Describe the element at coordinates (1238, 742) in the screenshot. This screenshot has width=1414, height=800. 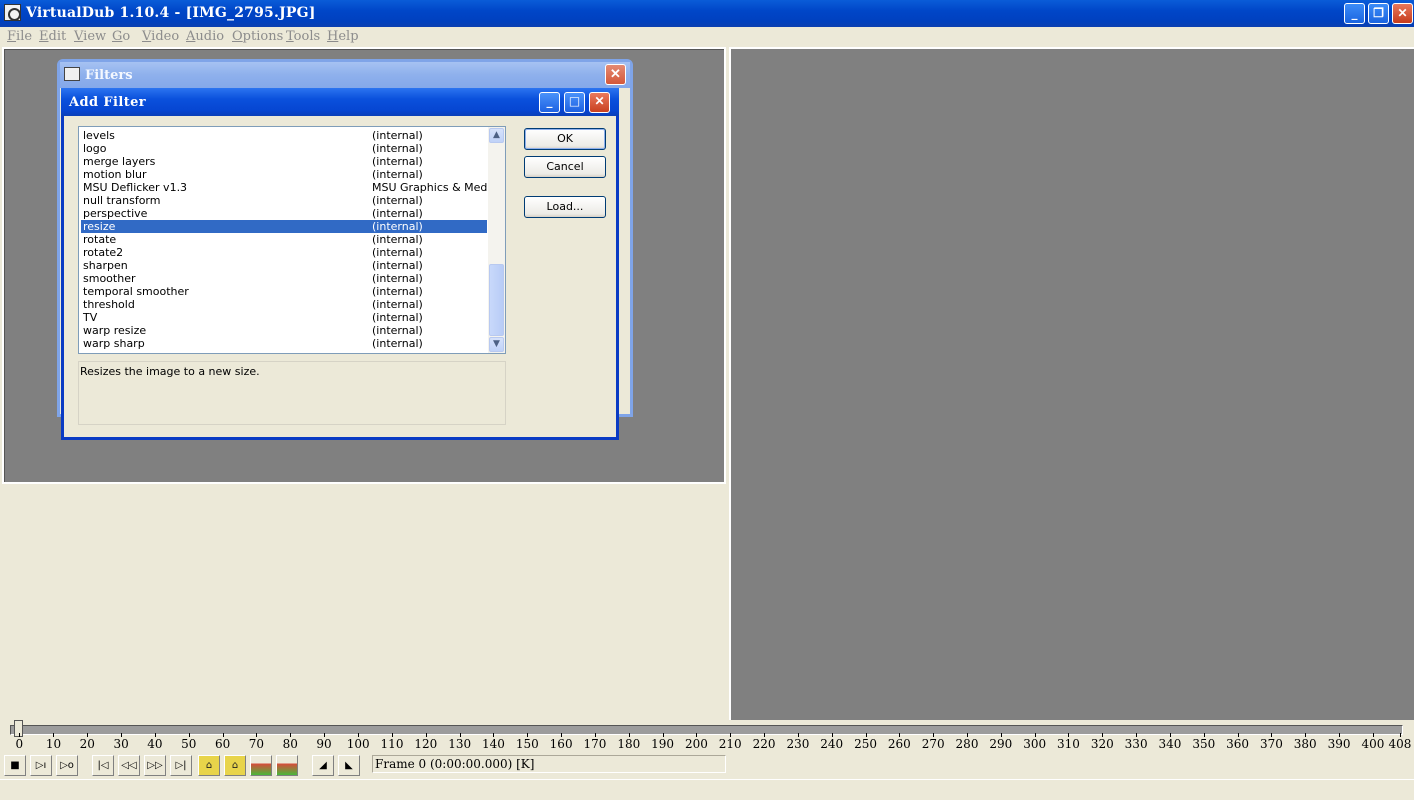
I see `timeline-tick-label: 360` at that location.